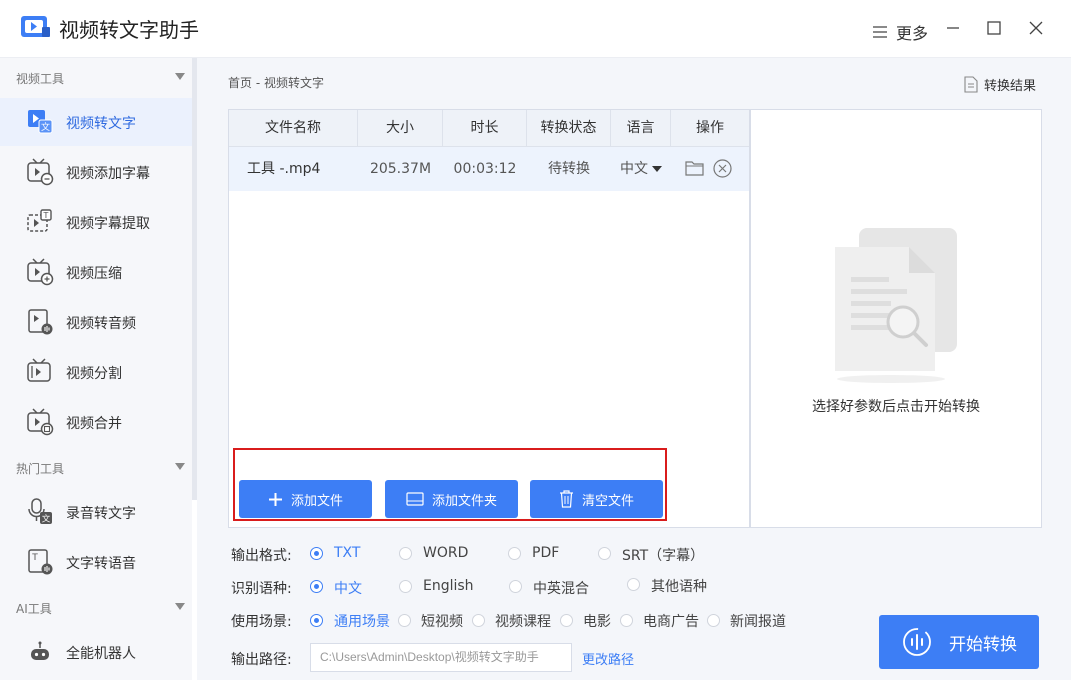 Image resolution: width=1071 pixels, height=680 pixels. What do you see at coordinates (400, 169) in the screenshot?
I see `file-size: 205.37M` at bounding box center [400, 169].